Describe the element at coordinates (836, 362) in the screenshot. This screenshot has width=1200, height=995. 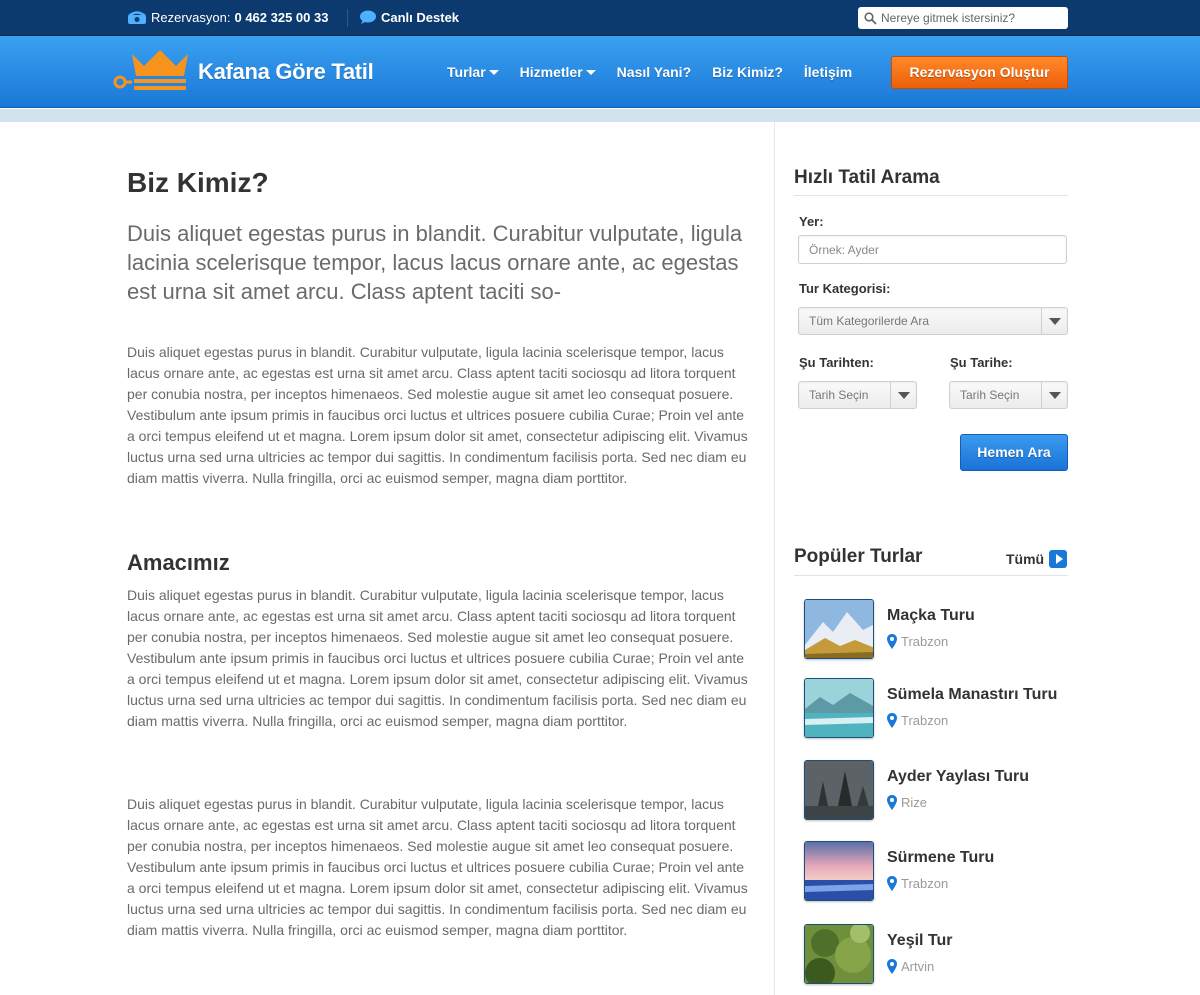
I see `from-date-label: Şu Tarihten:` at that location.